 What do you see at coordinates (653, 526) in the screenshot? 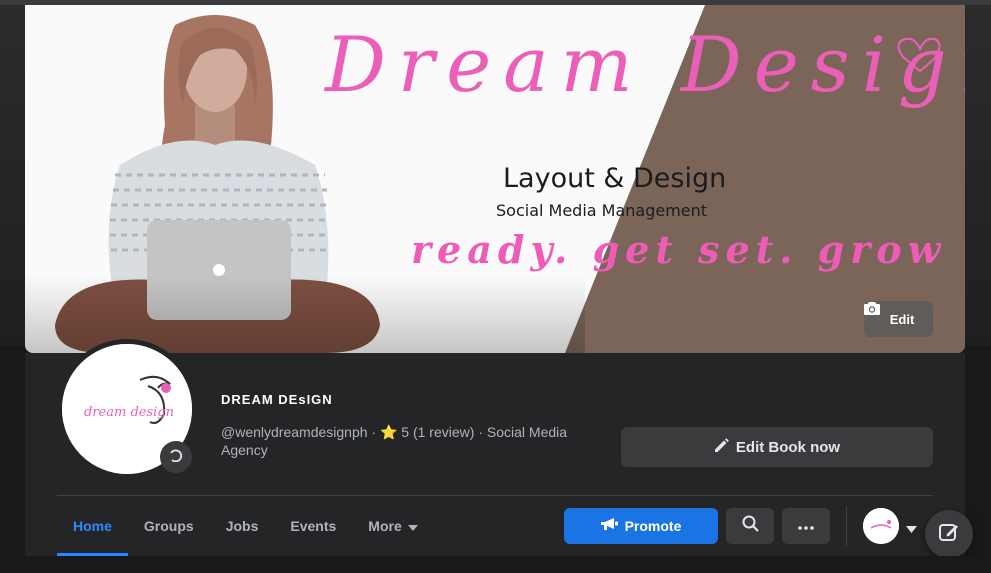
I see `promote-label: Promote` at bounding box center [653, 526].